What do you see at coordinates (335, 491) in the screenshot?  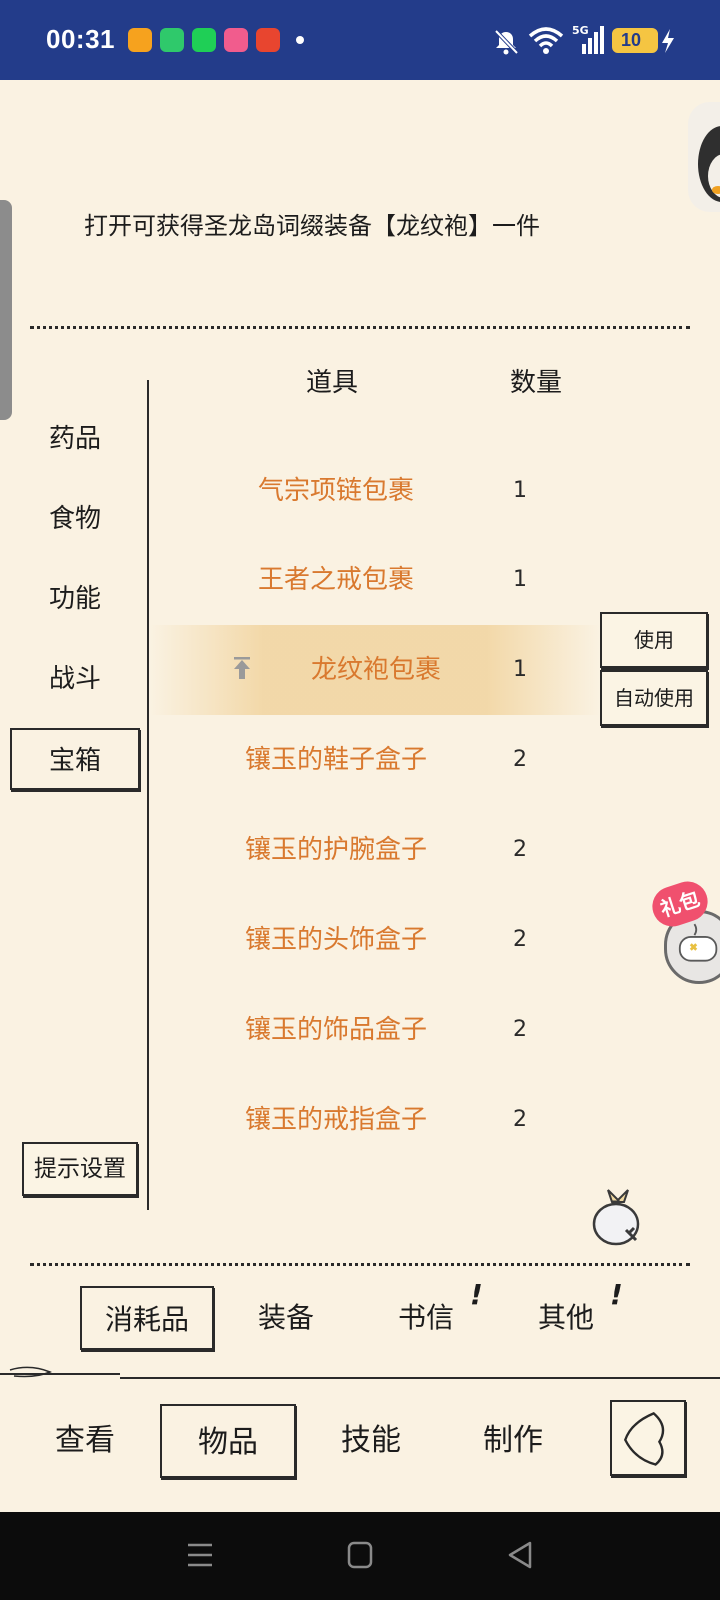 I see `item-name: 气宗项链包裹` at bounding box center [335, 491].